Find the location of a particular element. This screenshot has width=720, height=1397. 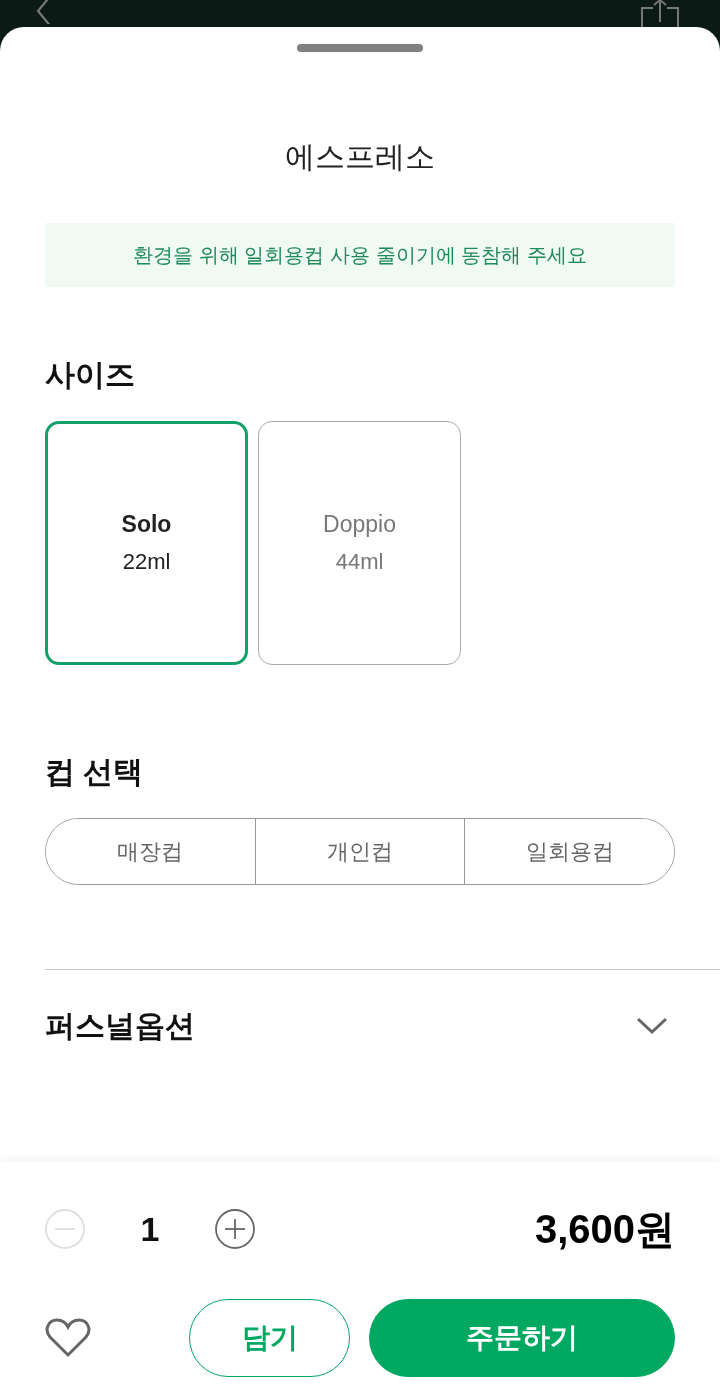

order-button: 주문하기 is located at coordinates (522, 1338).